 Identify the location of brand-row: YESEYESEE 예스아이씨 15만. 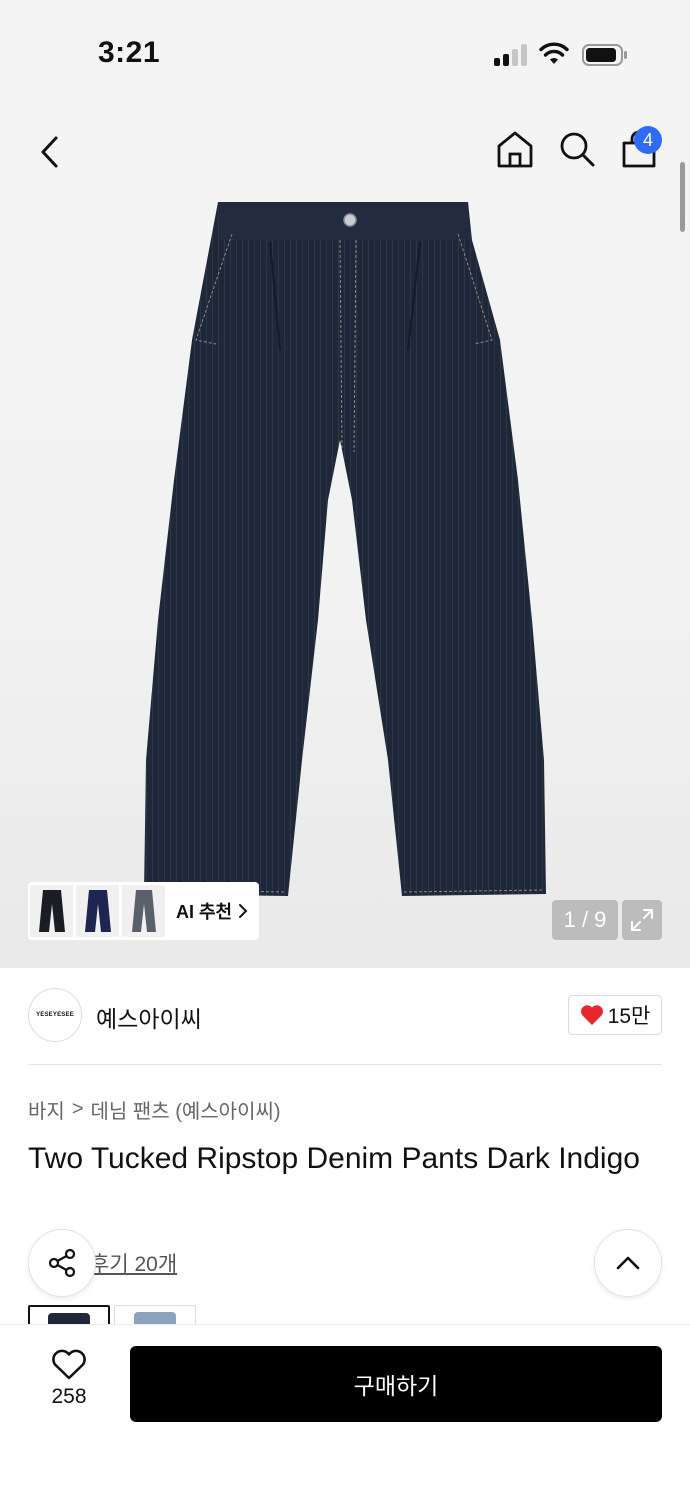
(345, 1016).